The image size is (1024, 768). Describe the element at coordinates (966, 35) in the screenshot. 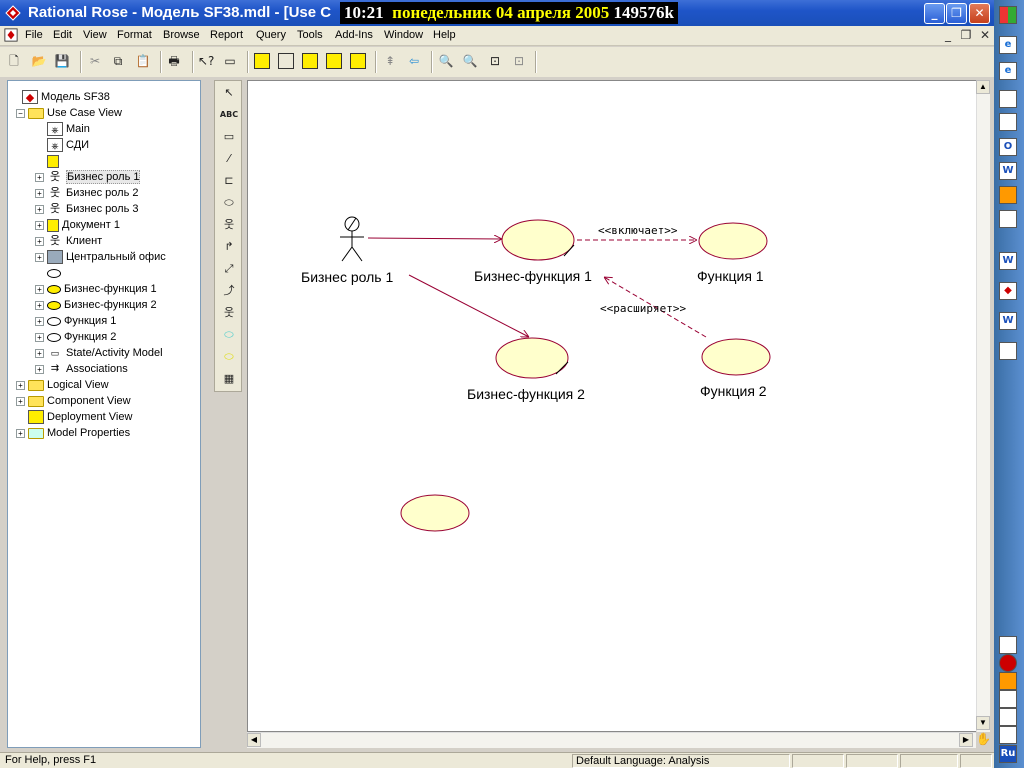

I see `mdi-restore-icon: ❐` at that location.